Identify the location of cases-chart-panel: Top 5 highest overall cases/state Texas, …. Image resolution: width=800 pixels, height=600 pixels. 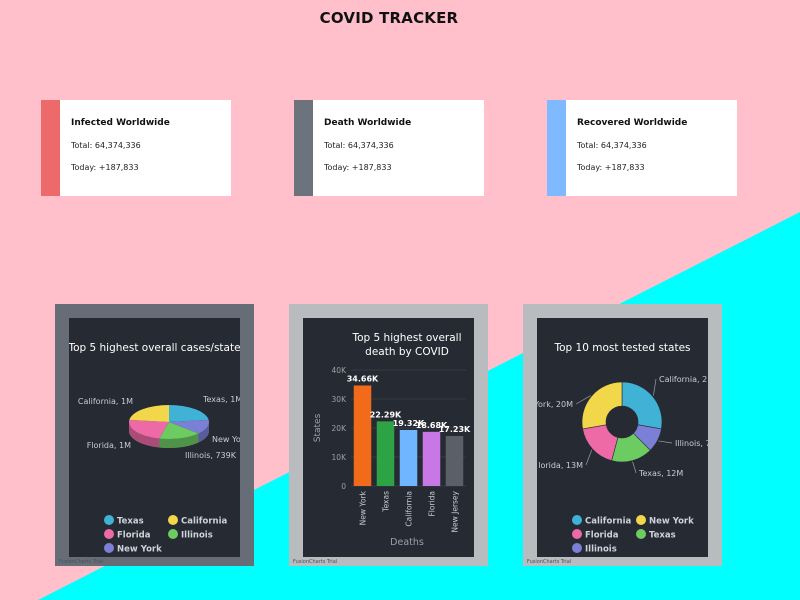
(154, 437).